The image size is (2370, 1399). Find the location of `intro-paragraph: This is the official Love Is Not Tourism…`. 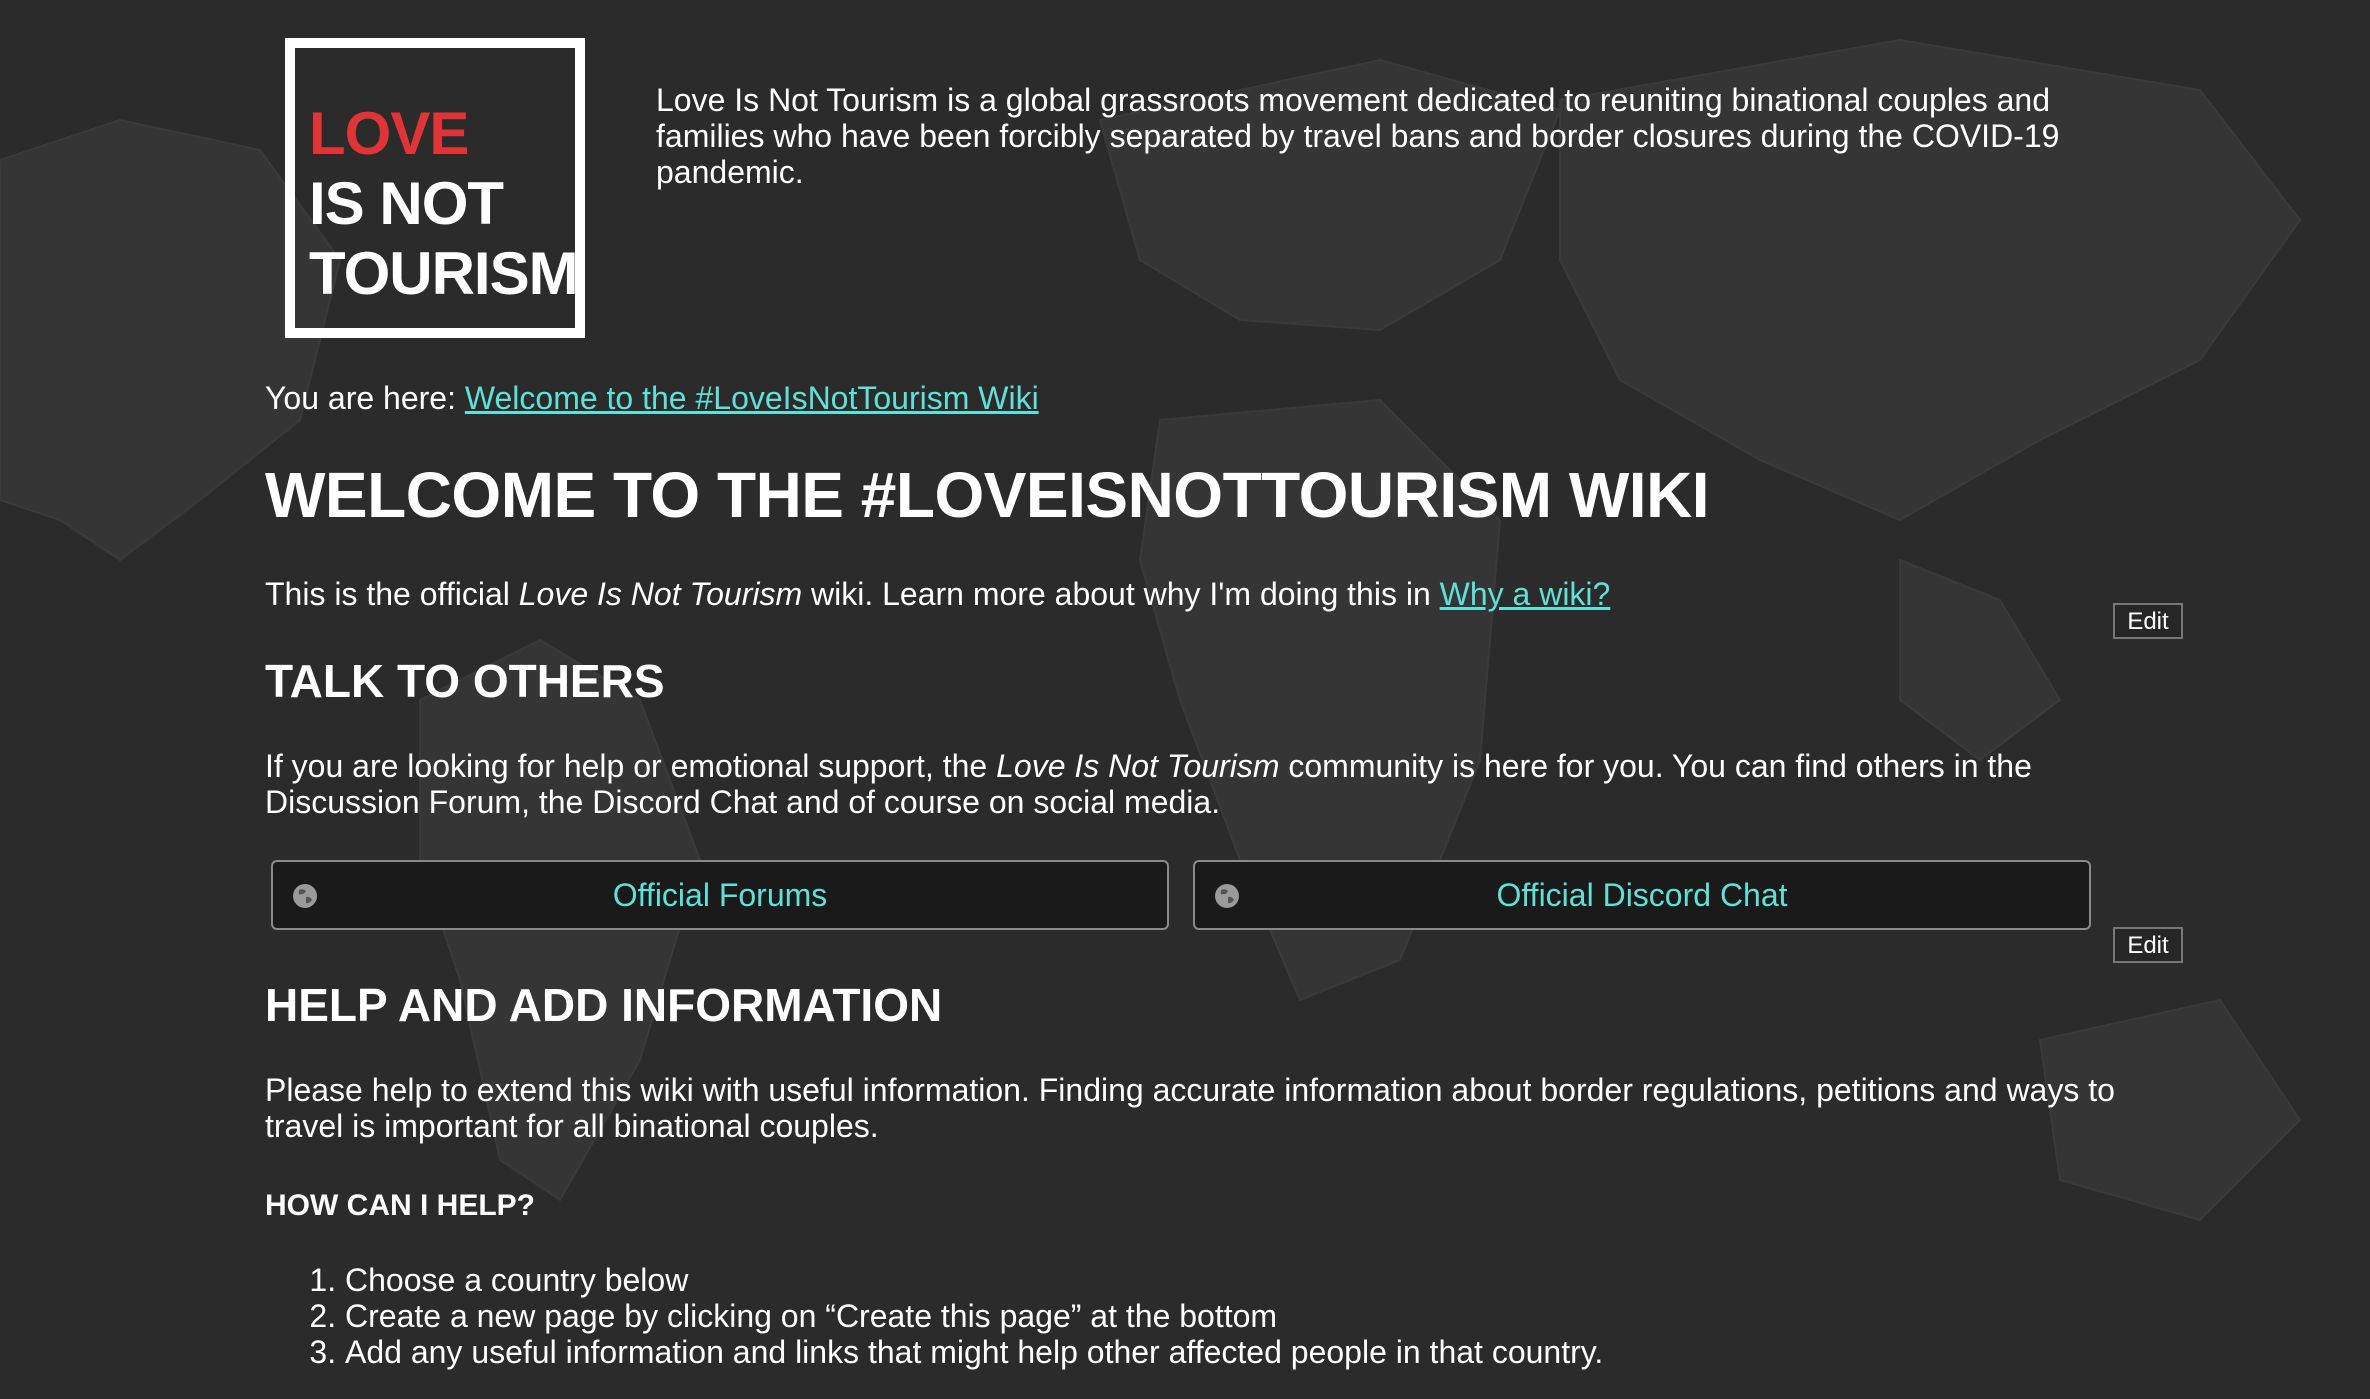

intro-paragraph: This is the official Love Is Not Tourism… is located at coordinates (937, 594).